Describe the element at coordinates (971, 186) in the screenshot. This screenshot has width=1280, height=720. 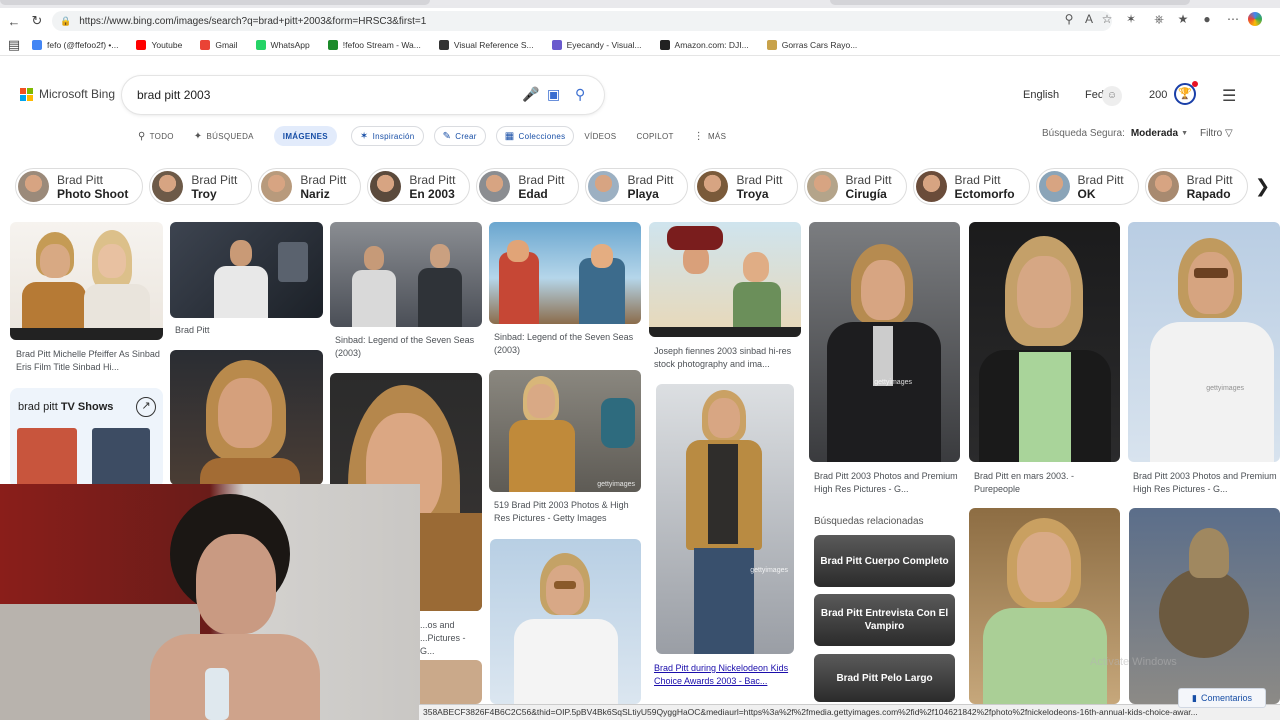
I see `related-chip: Brad Pitt Ectomorfo` at that location.